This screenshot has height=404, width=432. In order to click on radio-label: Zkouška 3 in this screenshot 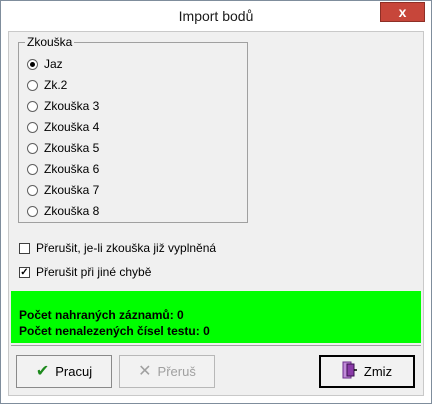, I will do `click(72, 106)`.